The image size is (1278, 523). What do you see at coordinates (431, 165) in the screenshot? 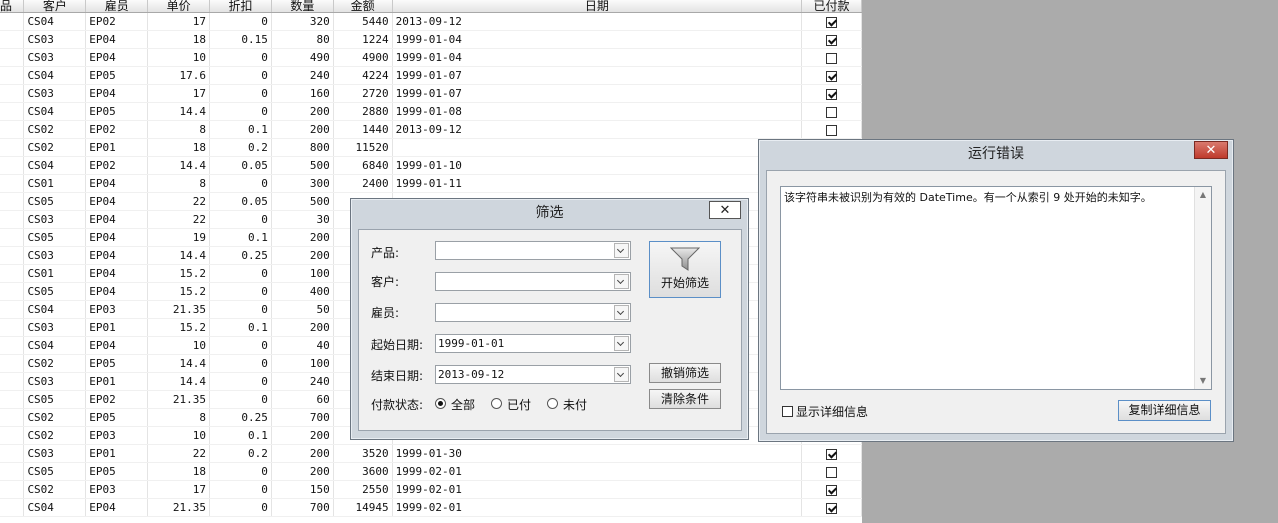
I see `table-row: CS04 EP02 14.4 0.05 500 6840 1999-01-10` at bounding box center [431, 165].